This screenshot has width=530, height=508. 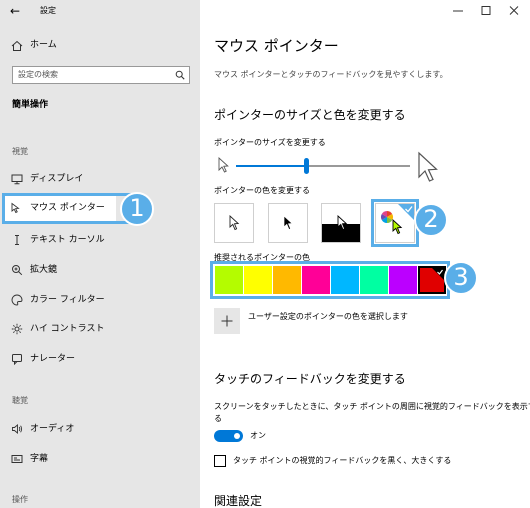 I want to click on monitor-icon, so click(x=17, y=179).